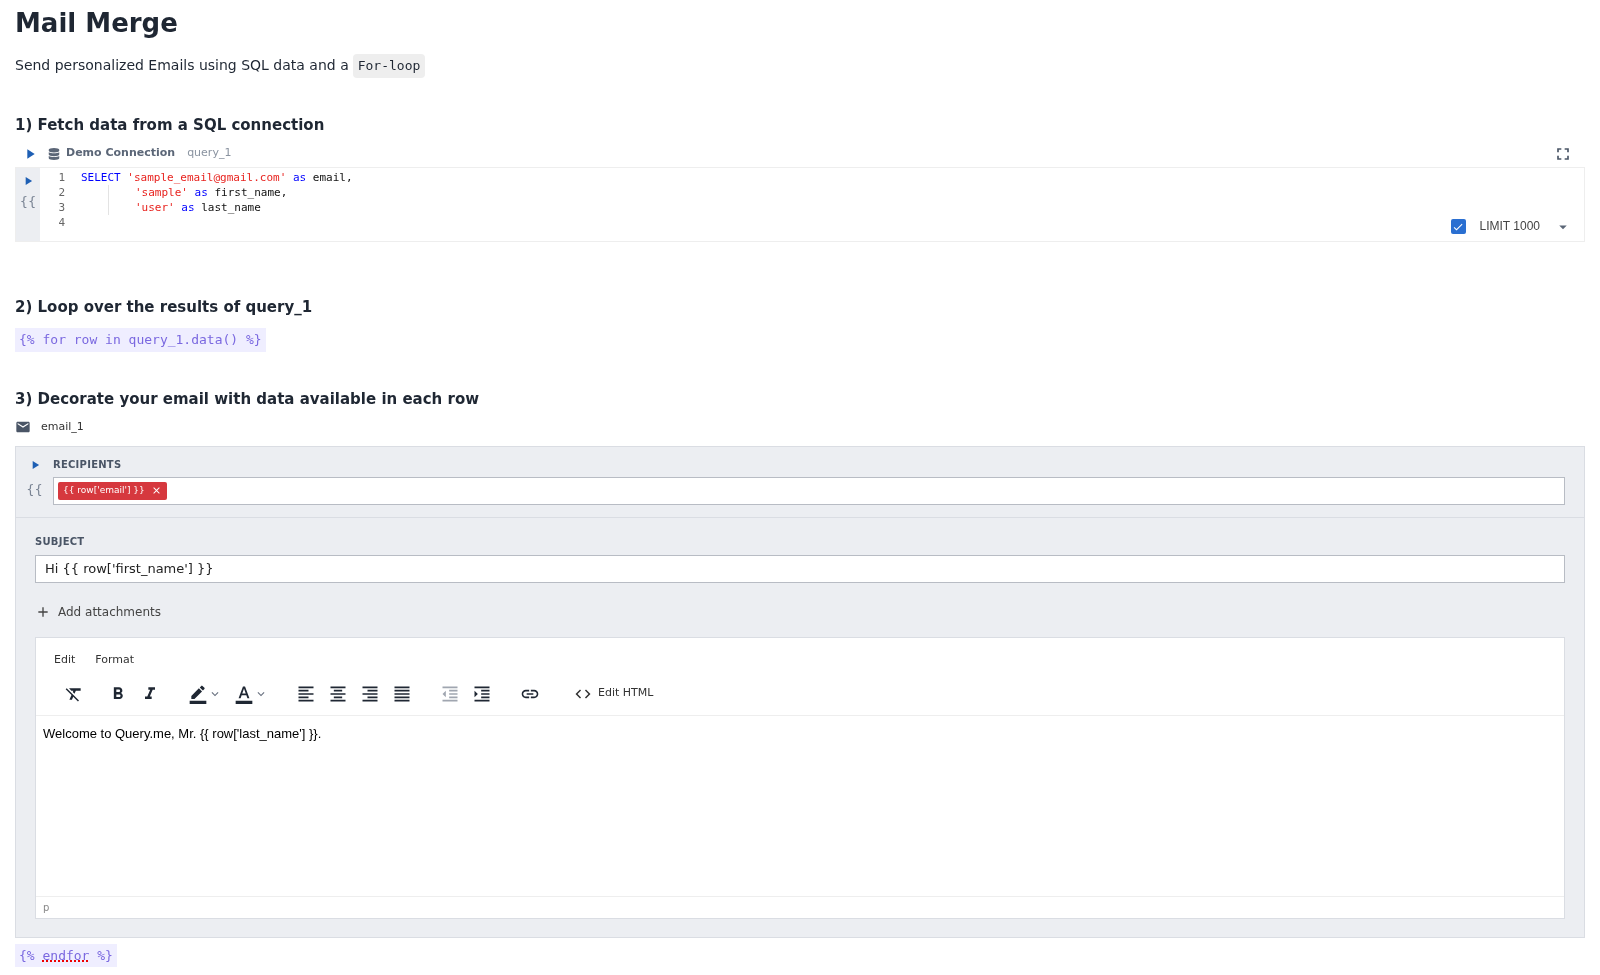 The height and width of the screenshot is (975, 1600). I want to click on database-icon, so click(54, 153).